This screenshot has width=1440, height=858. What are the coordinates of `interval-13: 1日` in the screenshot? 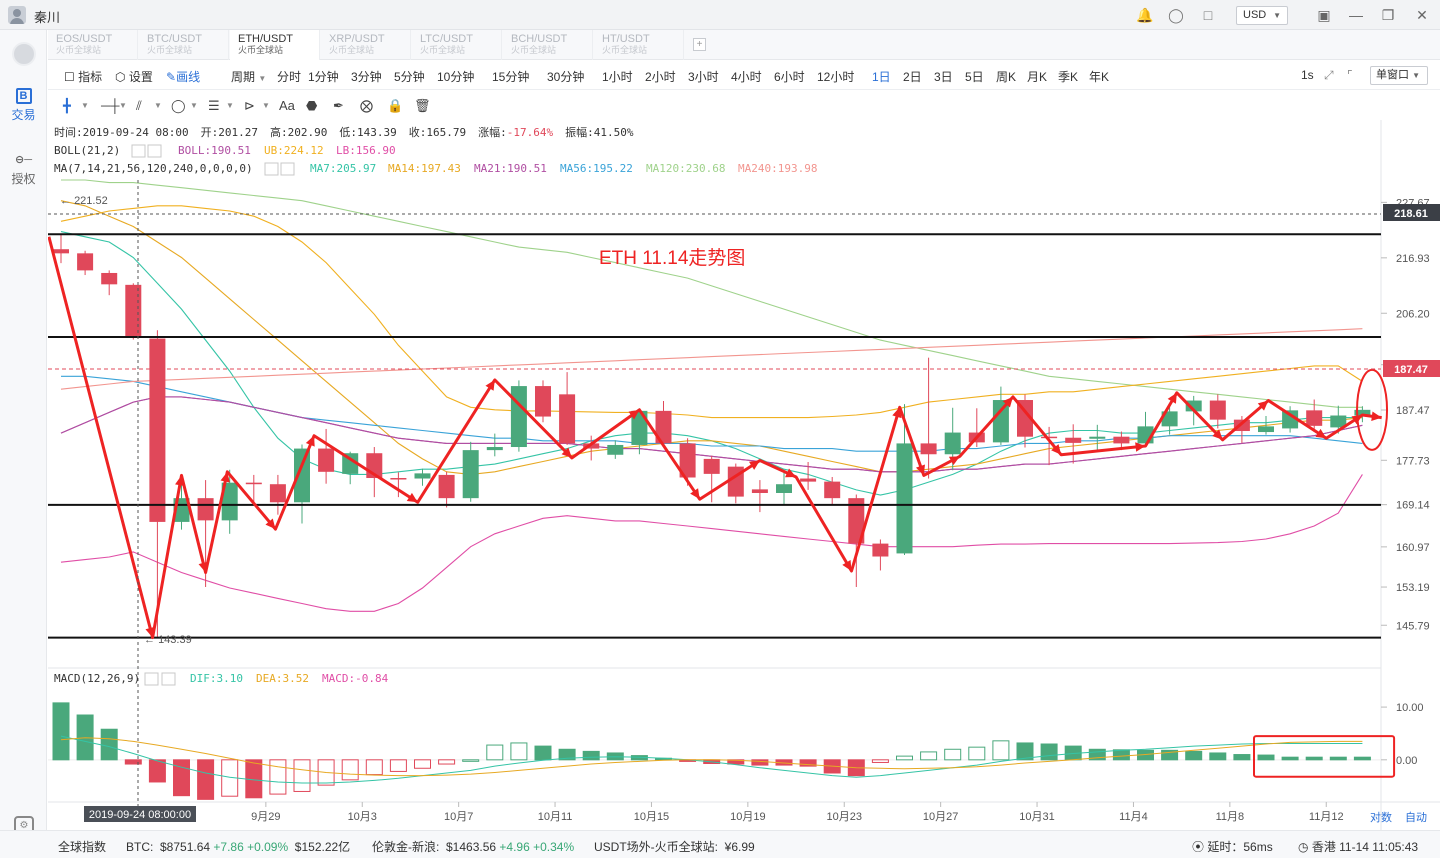 It's located at (881, 76).